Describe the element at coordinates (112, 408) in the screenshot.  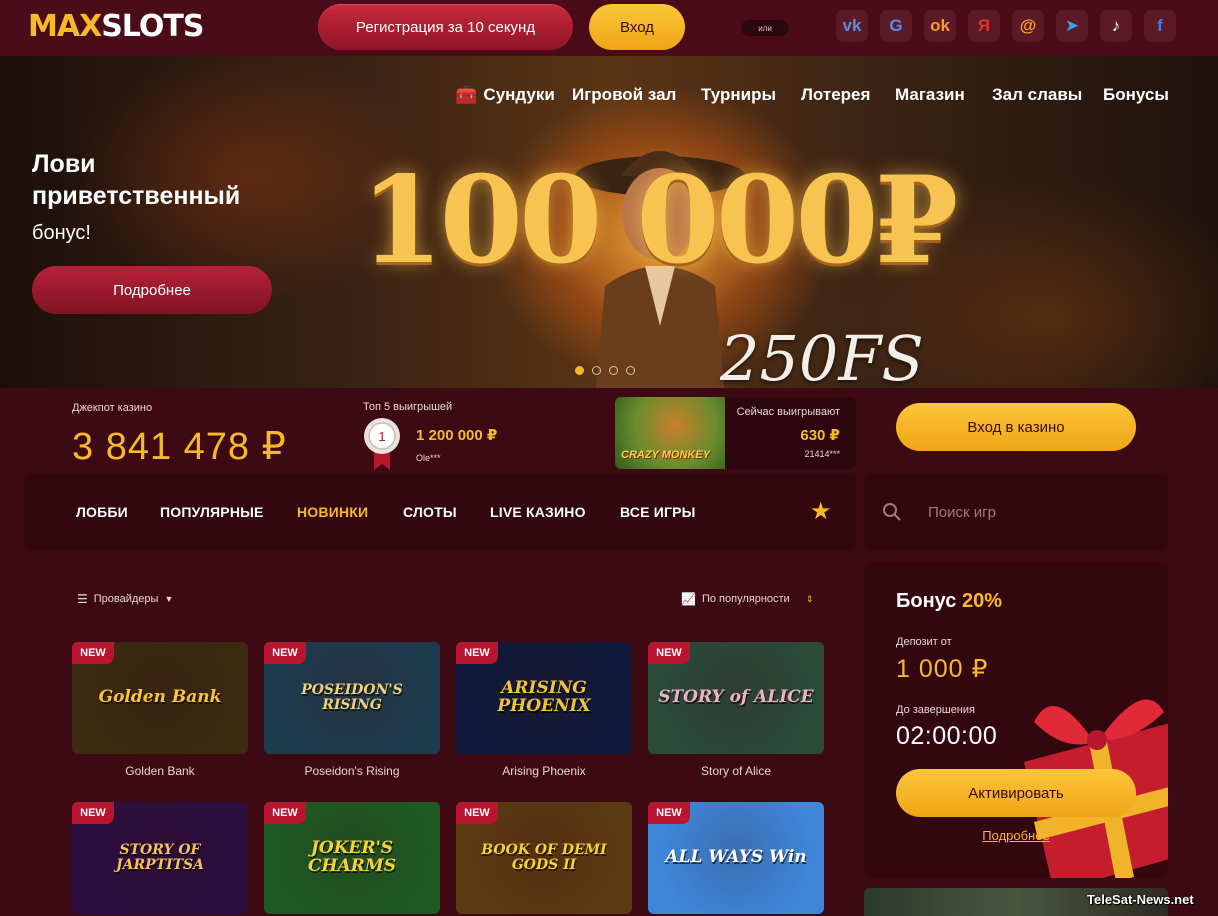
I see `jackpot-label: Джекпот казино` at that location.